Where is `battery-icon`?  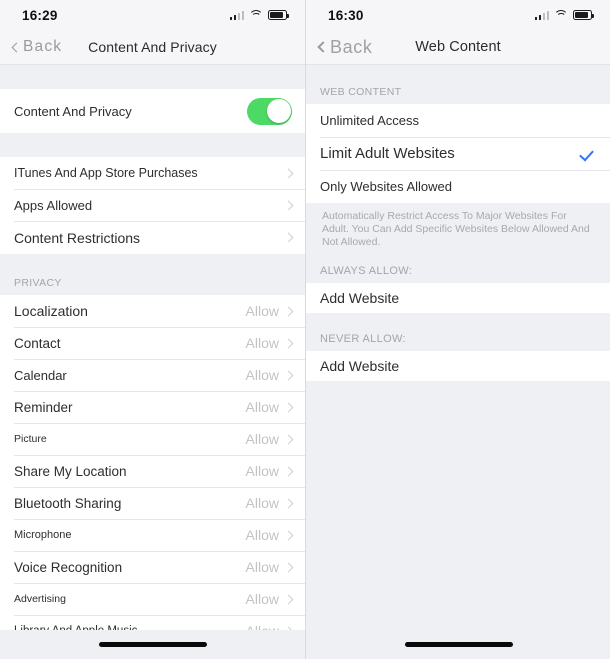 battery-icon is located at coordinates (583, 15).